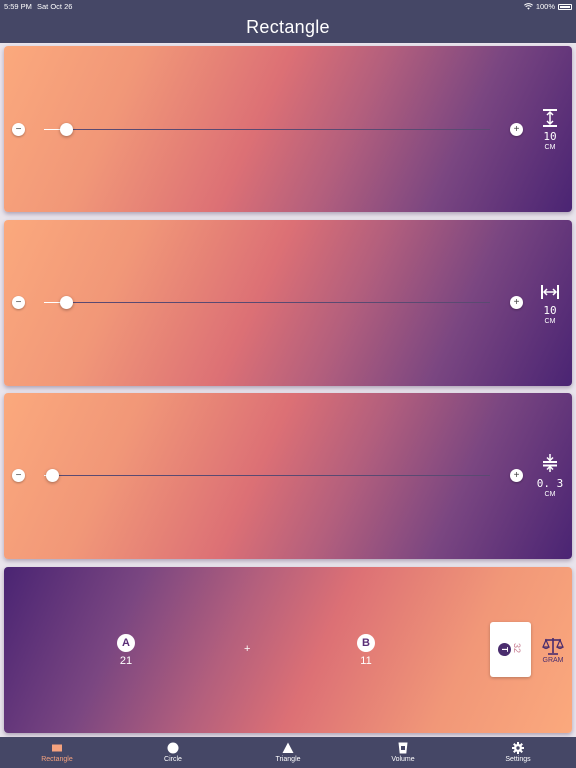 The width and height of the screenshot is (576, 768). What do you see at coordinates (504, 649) in the screenshot?
I see `total-badge: T` at bounding box center [504, 649].